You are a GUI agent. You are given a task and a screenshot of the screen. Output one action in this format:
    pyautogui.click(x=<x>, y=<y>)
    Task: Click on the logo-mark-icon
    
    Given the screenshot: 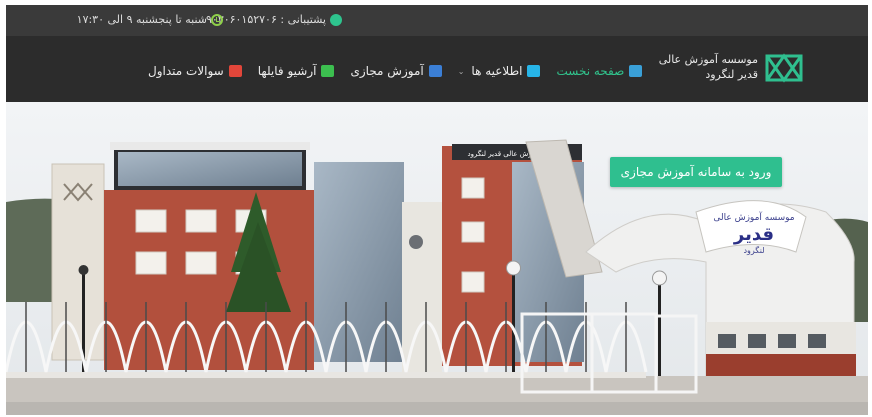 What is the action you would take?
    pyautogui.click(x=784, y=68)
    